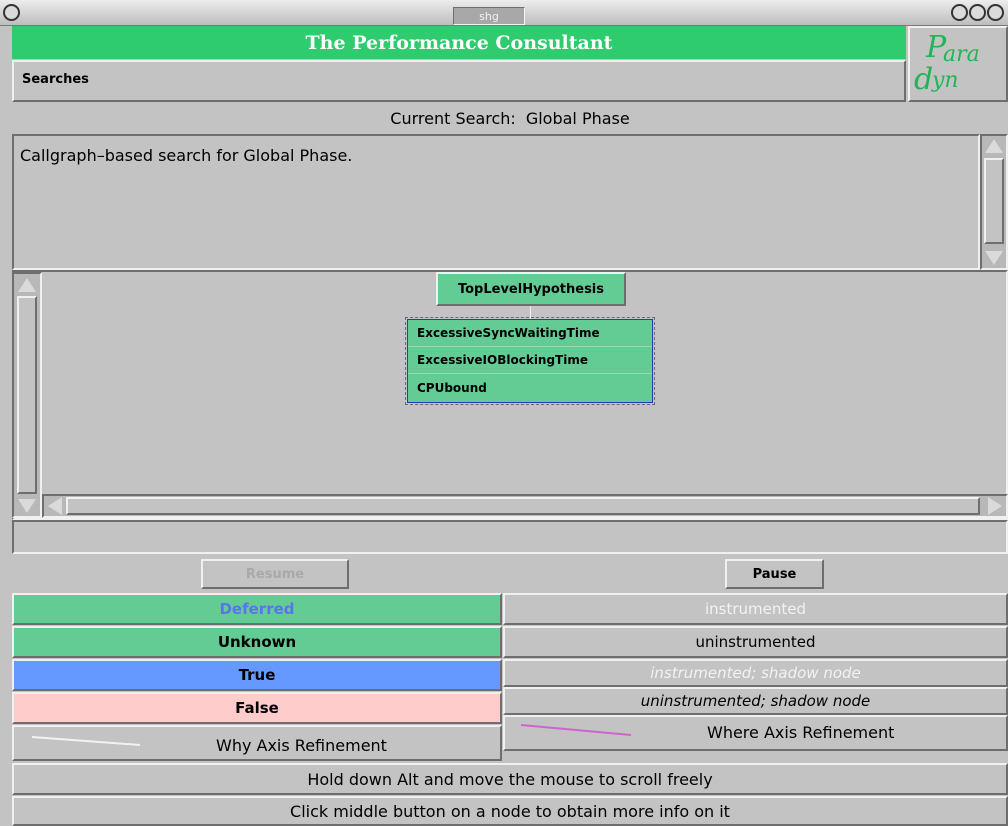 The image size is (1008, 826). I want to click on legend-instrumented-shadow-node: instrumented; shadow node, so click(755, 673).